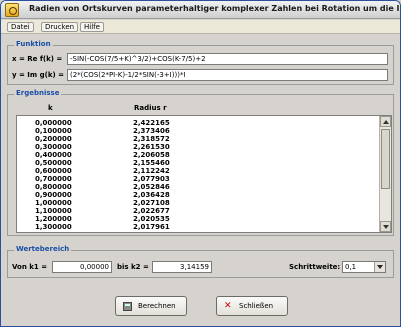 The image size is (401, 327). Describe the element at coordinates (151, 227) in the screenshot. I see `radius-value: 2,017961` at that location.